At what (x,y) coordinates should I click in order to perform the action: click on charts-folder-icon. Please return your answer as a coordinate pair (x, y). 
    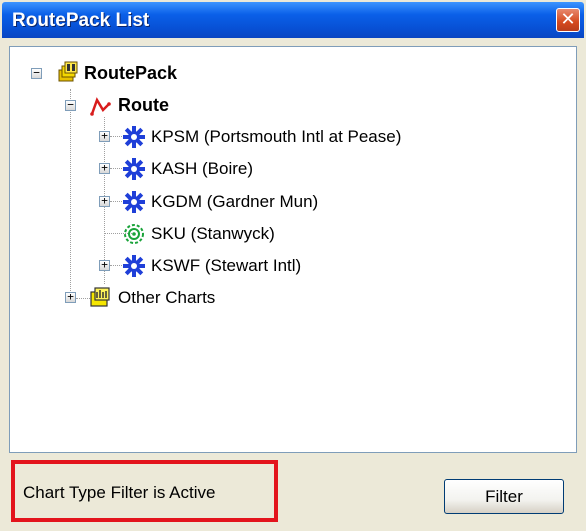
    Looking at the image, I should click on (100, 297).